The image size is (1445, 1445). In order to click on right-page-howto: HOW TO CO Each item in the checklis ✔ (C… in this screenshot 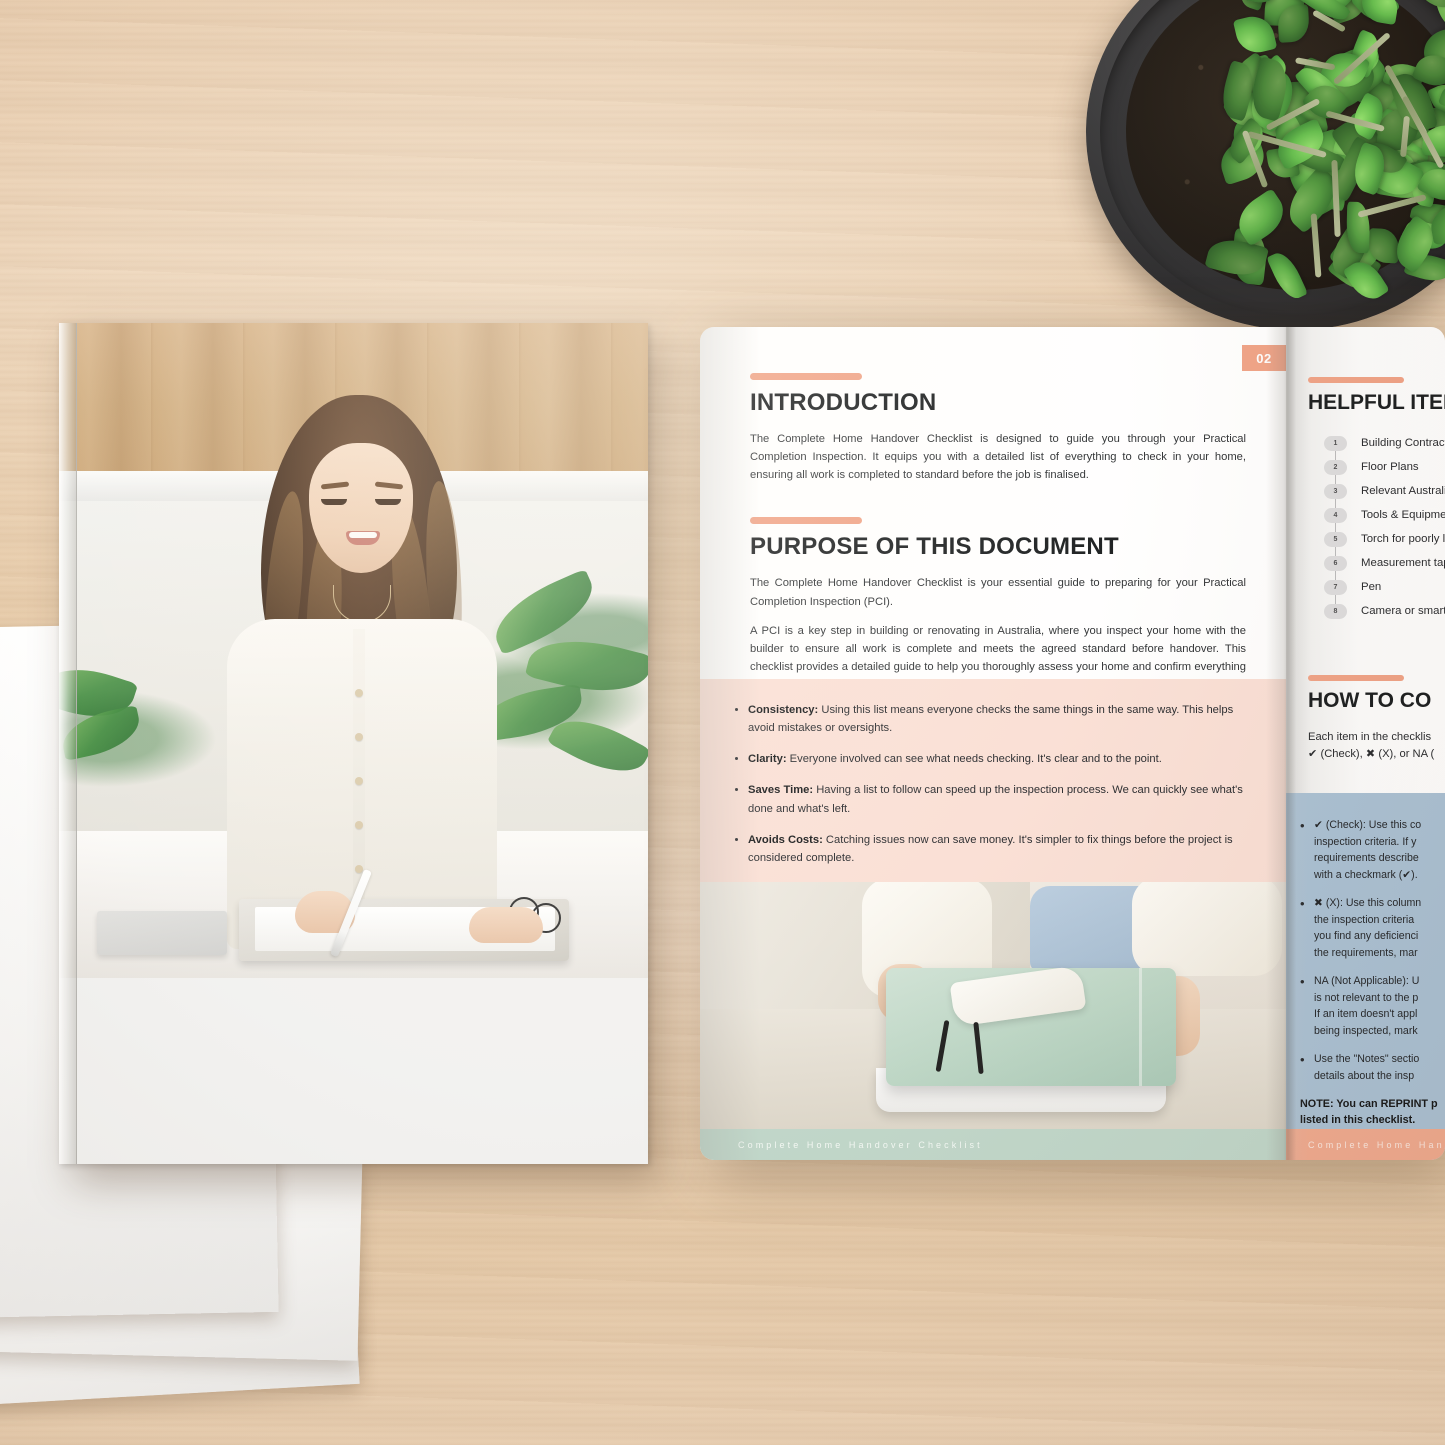, I will do `click(1376, 719)`.